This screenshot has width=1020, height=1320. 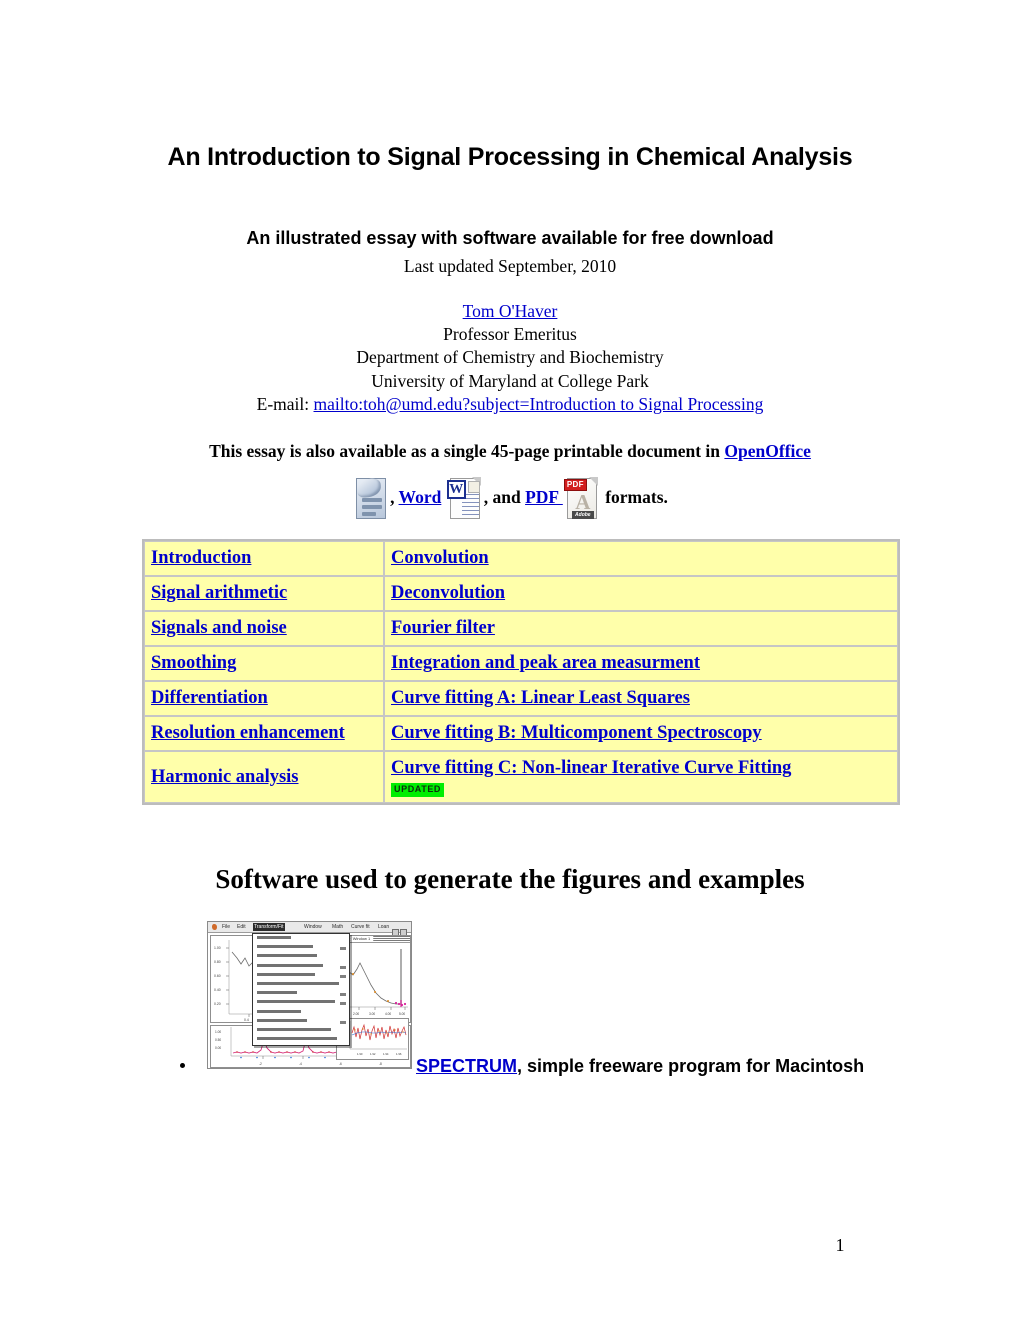 I want to click on toc-link-deconvolution: Deconvolution, so click(x=448, y=593).